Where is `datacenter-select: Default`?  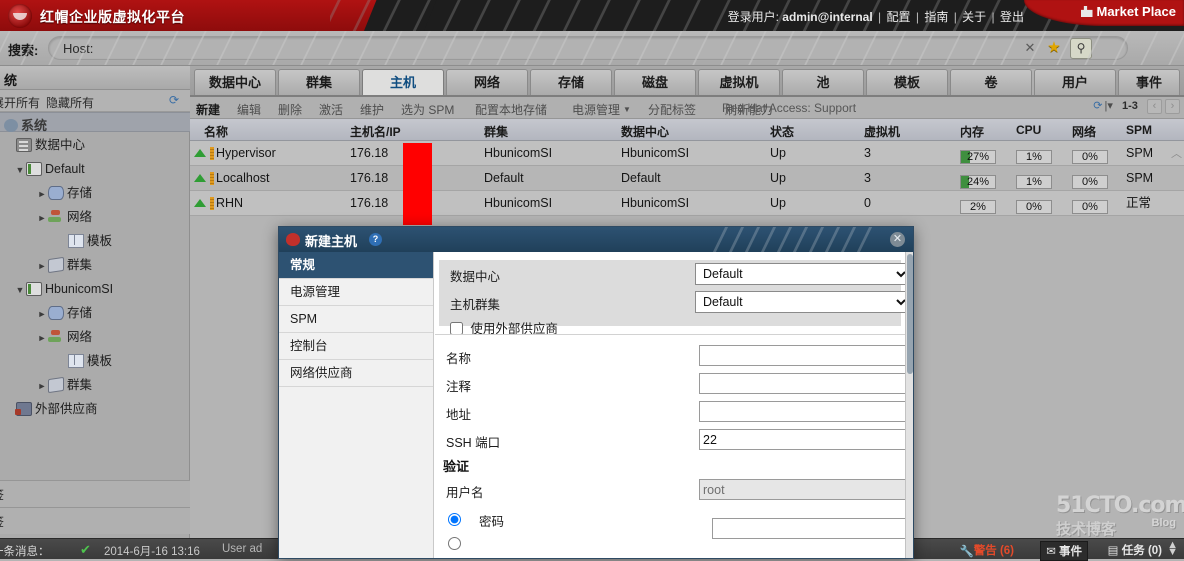
datacenter-select: Default is located at coordinates (800, 274).